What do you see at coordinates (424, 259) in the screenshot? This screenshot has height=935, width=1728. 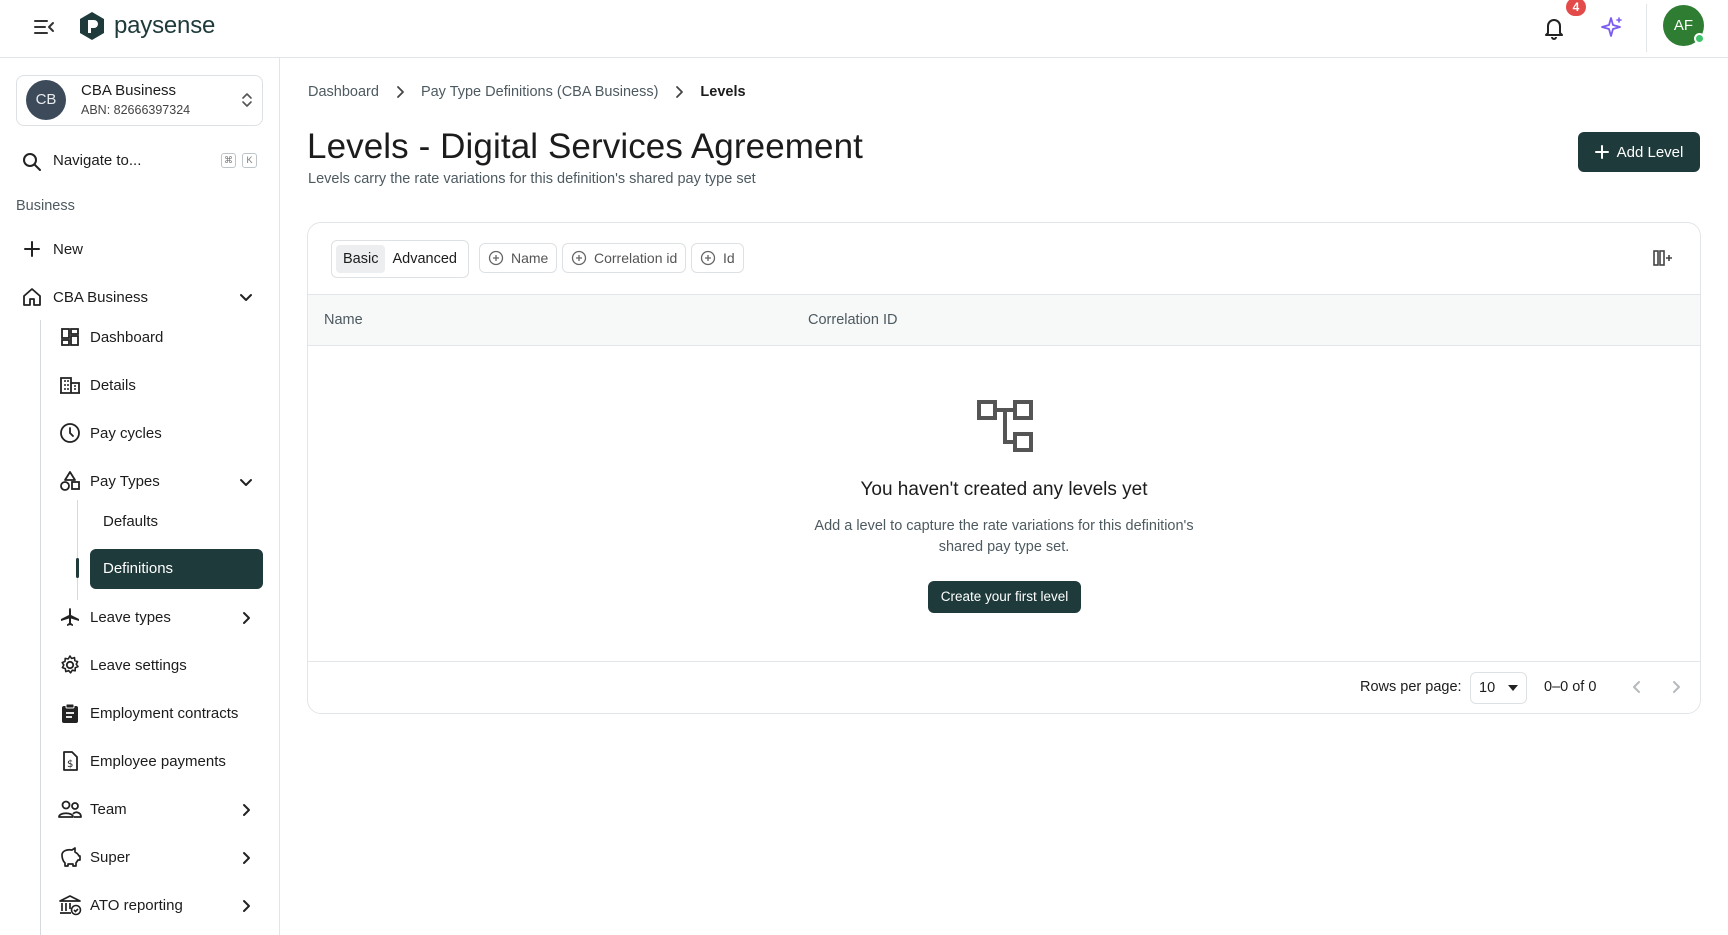 I see `mode-advanced-button: Advanced` at bounding box center [424, 259].